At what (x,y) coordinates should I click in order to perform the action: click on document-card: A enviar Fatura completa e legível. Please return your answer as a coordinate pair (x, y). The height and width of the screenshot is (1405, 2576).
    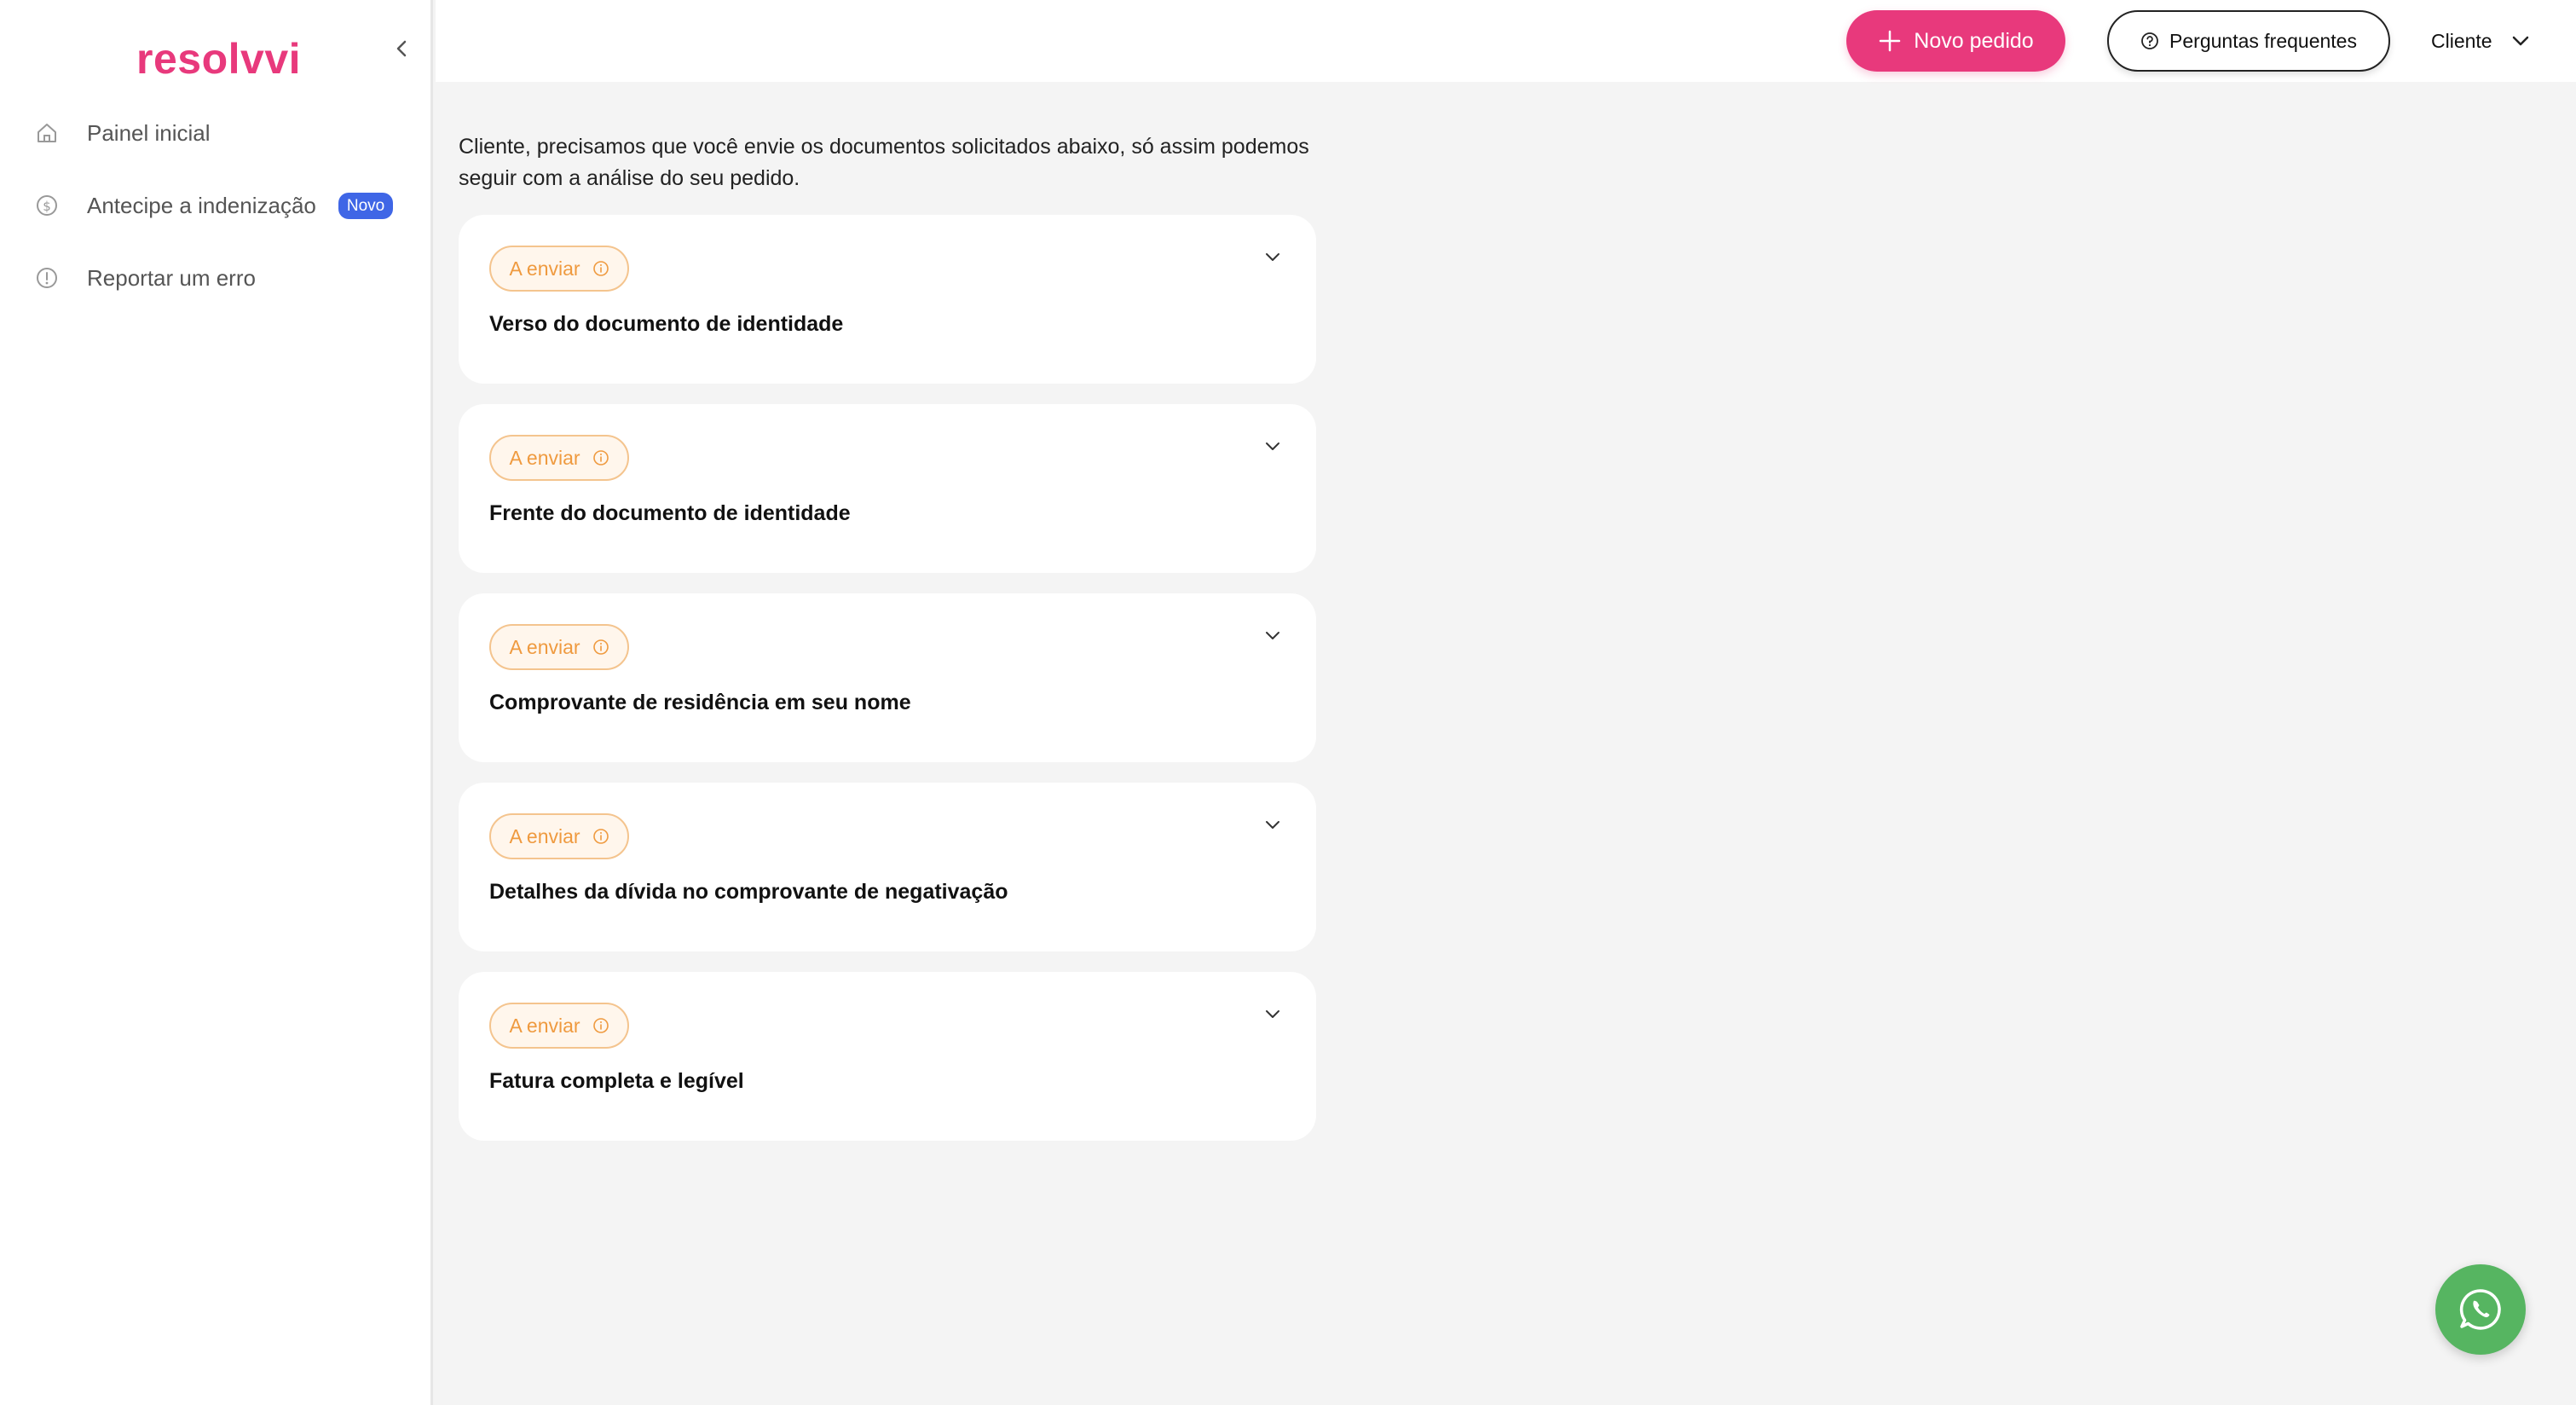
    Looking at the image, I should click on (887, 1056).